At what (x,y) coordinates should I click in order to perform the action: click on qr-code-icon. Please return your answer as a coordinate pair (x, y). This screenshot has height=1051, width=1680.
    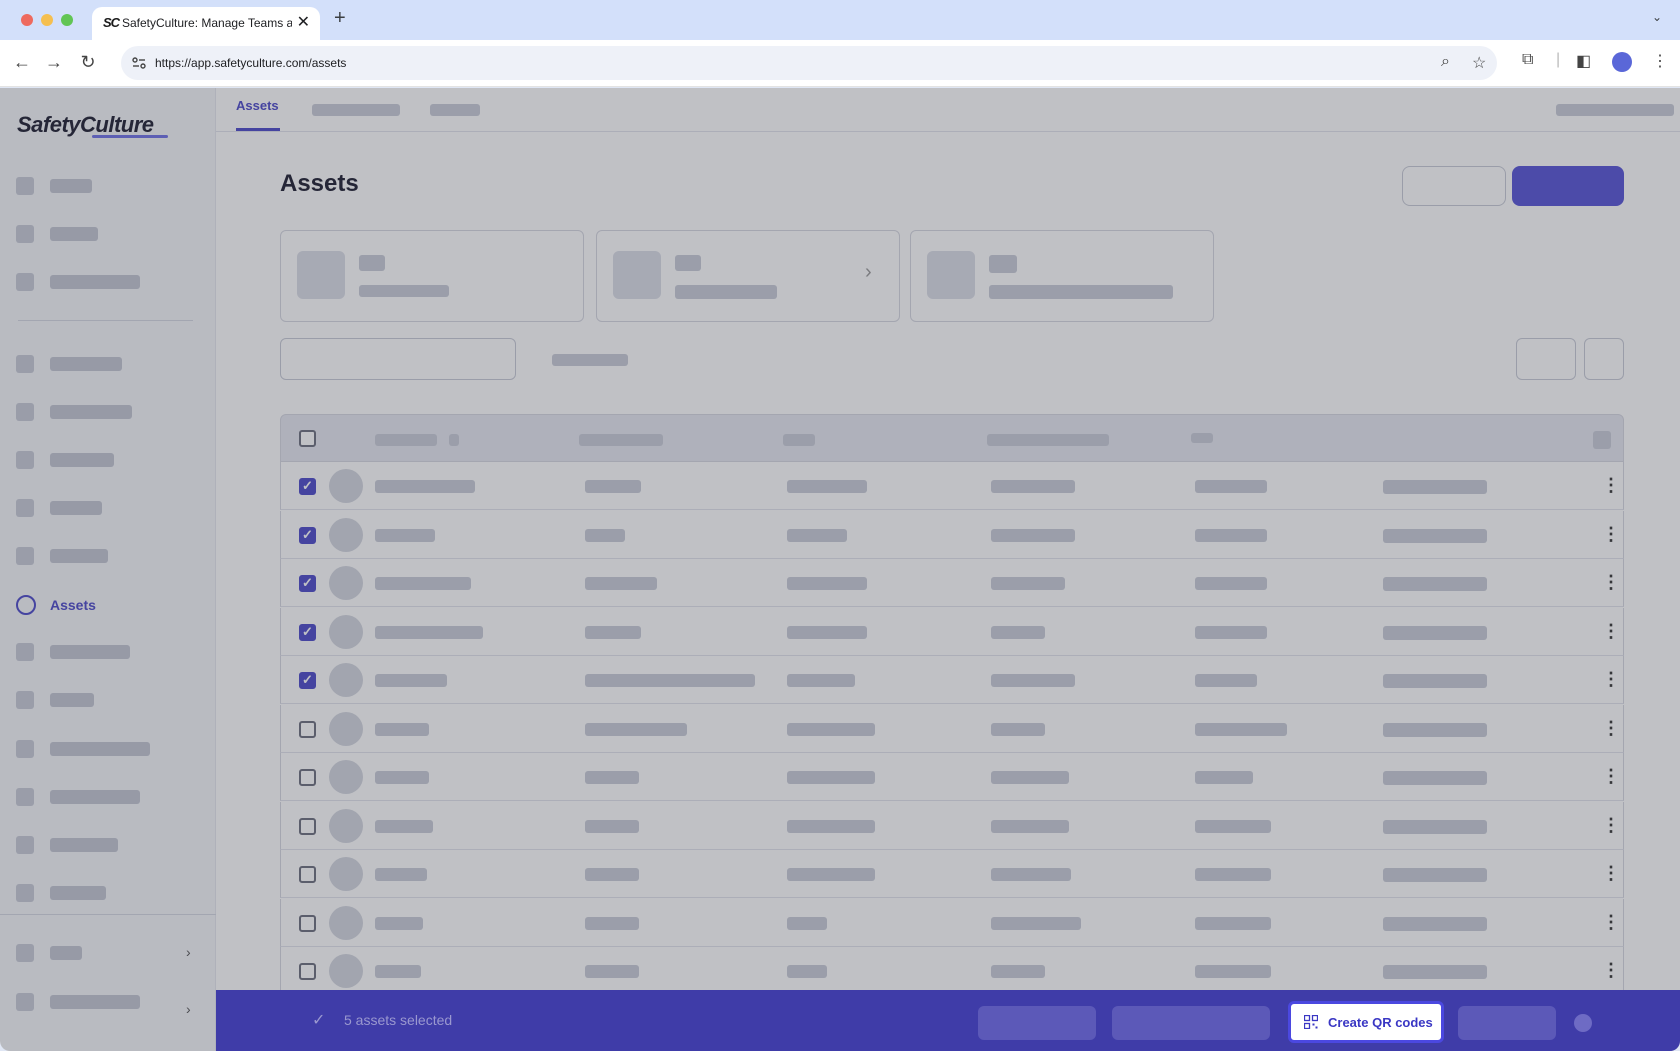
    Looking at the image, I should click on (1311, 1022).